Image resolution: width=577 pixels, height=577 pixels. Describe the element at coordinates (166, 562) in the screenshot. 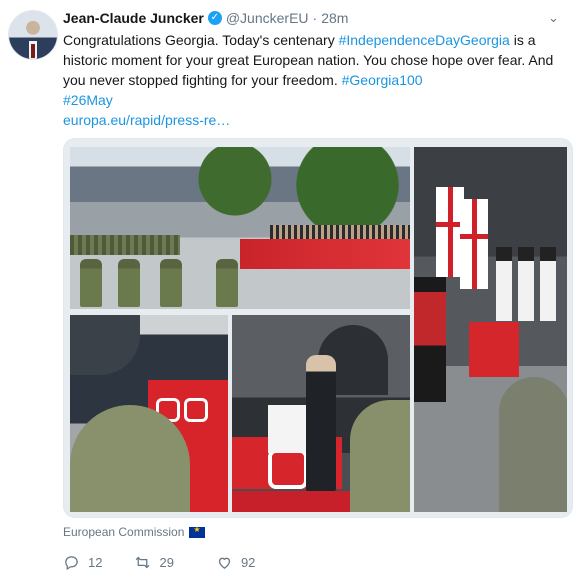

I see `retweet-count: 29` at that location.